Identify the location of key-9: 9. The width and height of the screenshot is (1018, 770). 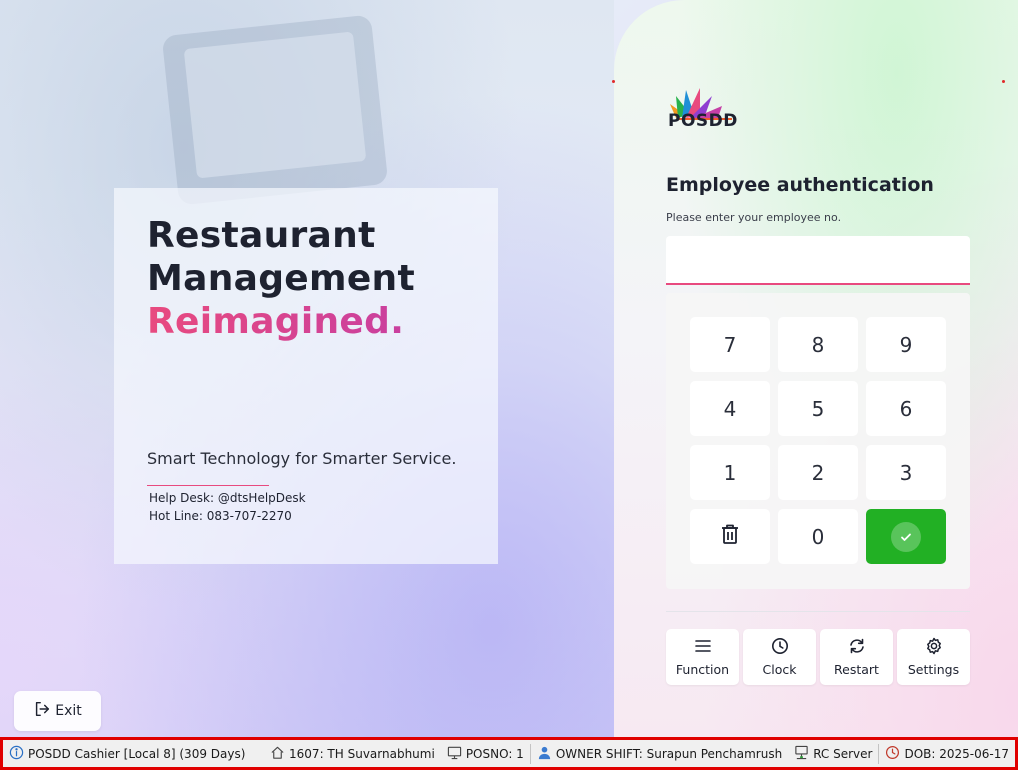
(906, 344).